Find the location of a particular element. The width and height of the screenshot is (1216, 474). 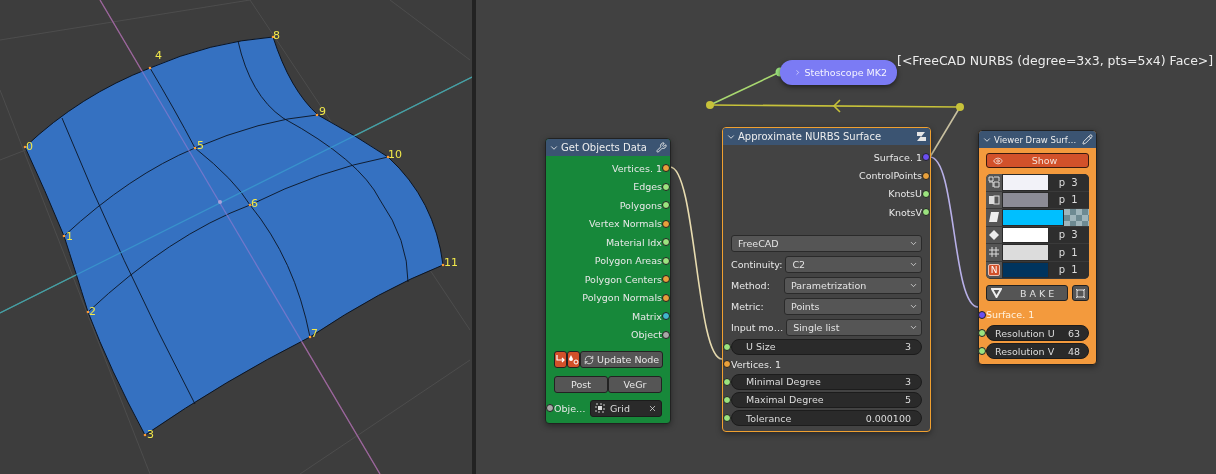

node-panel: Get Objects Data Vertices. 1 Edges Polygons Vertex Normals Material Idx Polygon Areas Polygon Centers Polygon Normals Matrix Object Update Node Post VeGr Obje… Grid is located at coordinates (608, 281).